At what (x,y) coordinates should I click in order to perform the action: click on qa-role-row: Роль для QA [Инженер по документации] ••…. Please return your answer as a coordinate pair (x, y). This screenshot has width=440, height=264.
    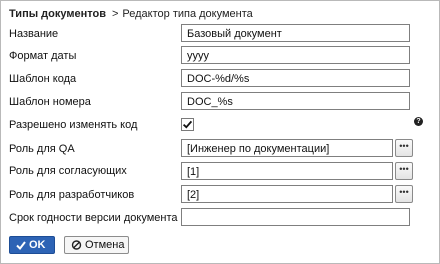
    Looking at the image, I should click on (220, 149).